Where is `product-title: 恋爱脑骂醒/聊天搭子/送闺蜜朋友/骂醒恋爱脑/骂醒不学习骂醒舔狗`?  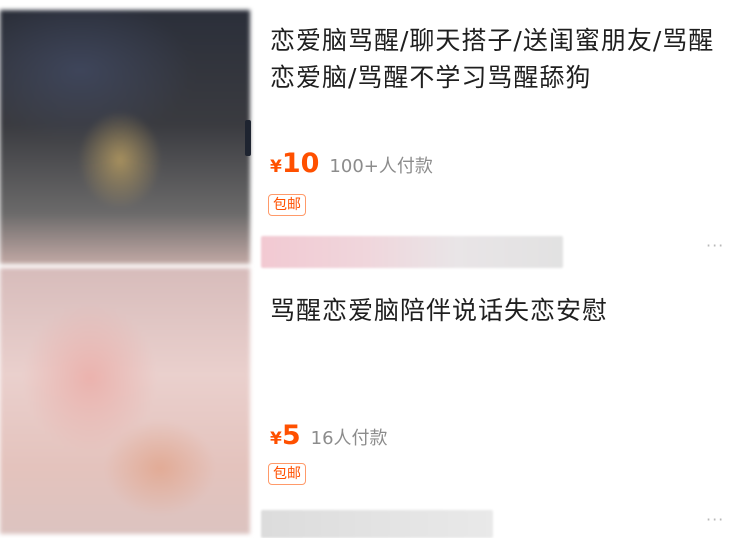
product-title: 恋爱脑骂醒/聊天搭子/送闺蜜朋友/骂醒恋爱脑/骂醒不学习骂醒舔狗 is located at coordinates (500, 59).